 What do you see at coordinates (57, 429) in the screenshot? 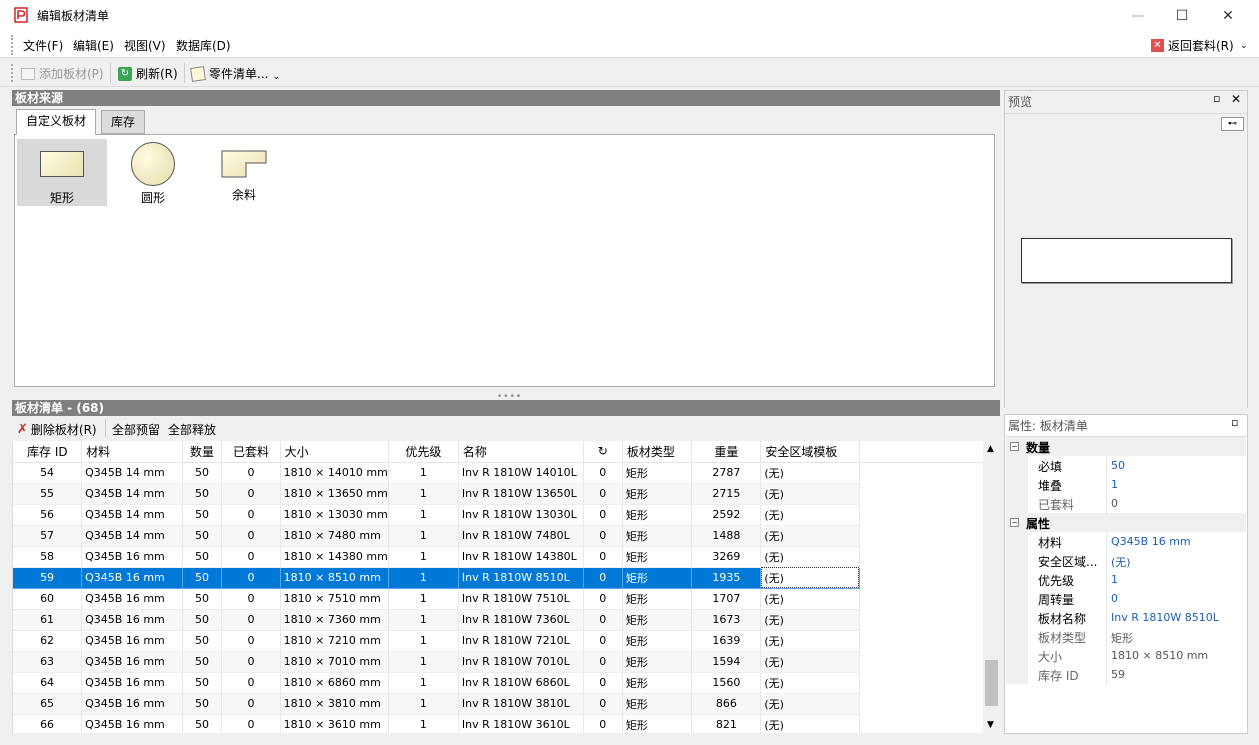
I see `delete-sheet-button: ✗ 删除板材(R)` at bounding box center [57, 429].